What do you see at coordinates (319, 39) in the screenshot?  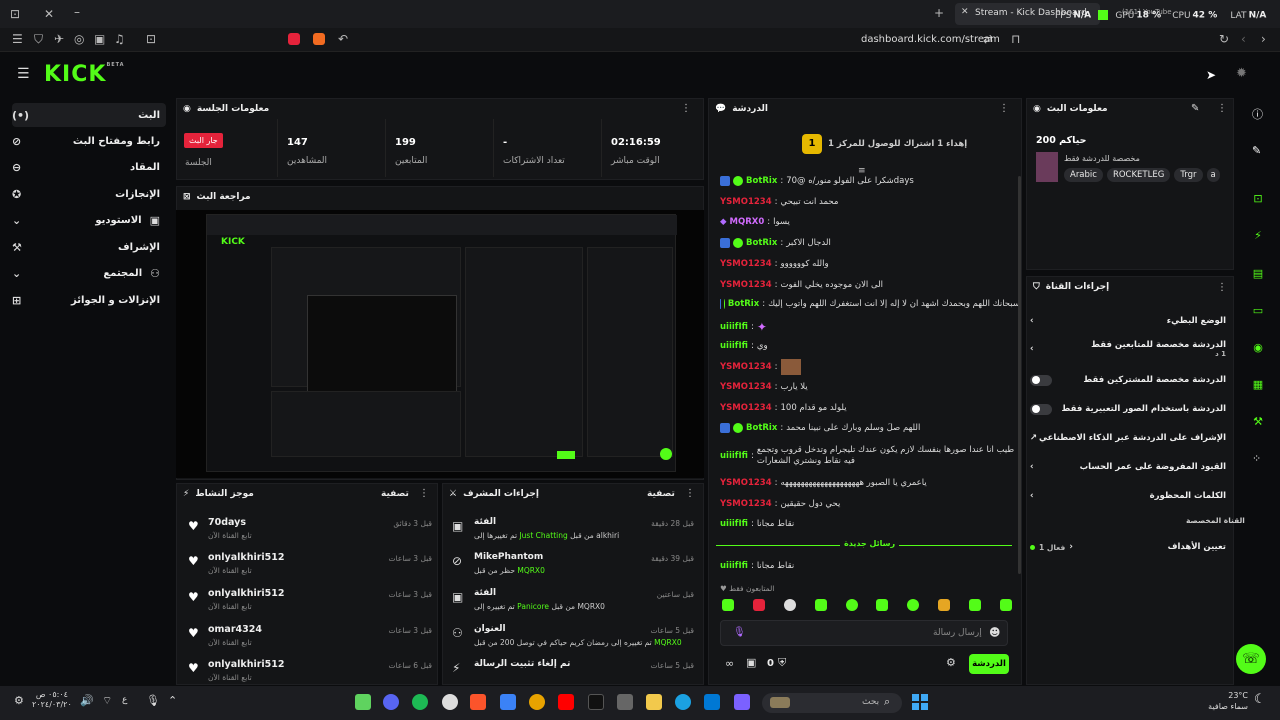 I see `brave-shield-icon` at bounding box center [319, 39].